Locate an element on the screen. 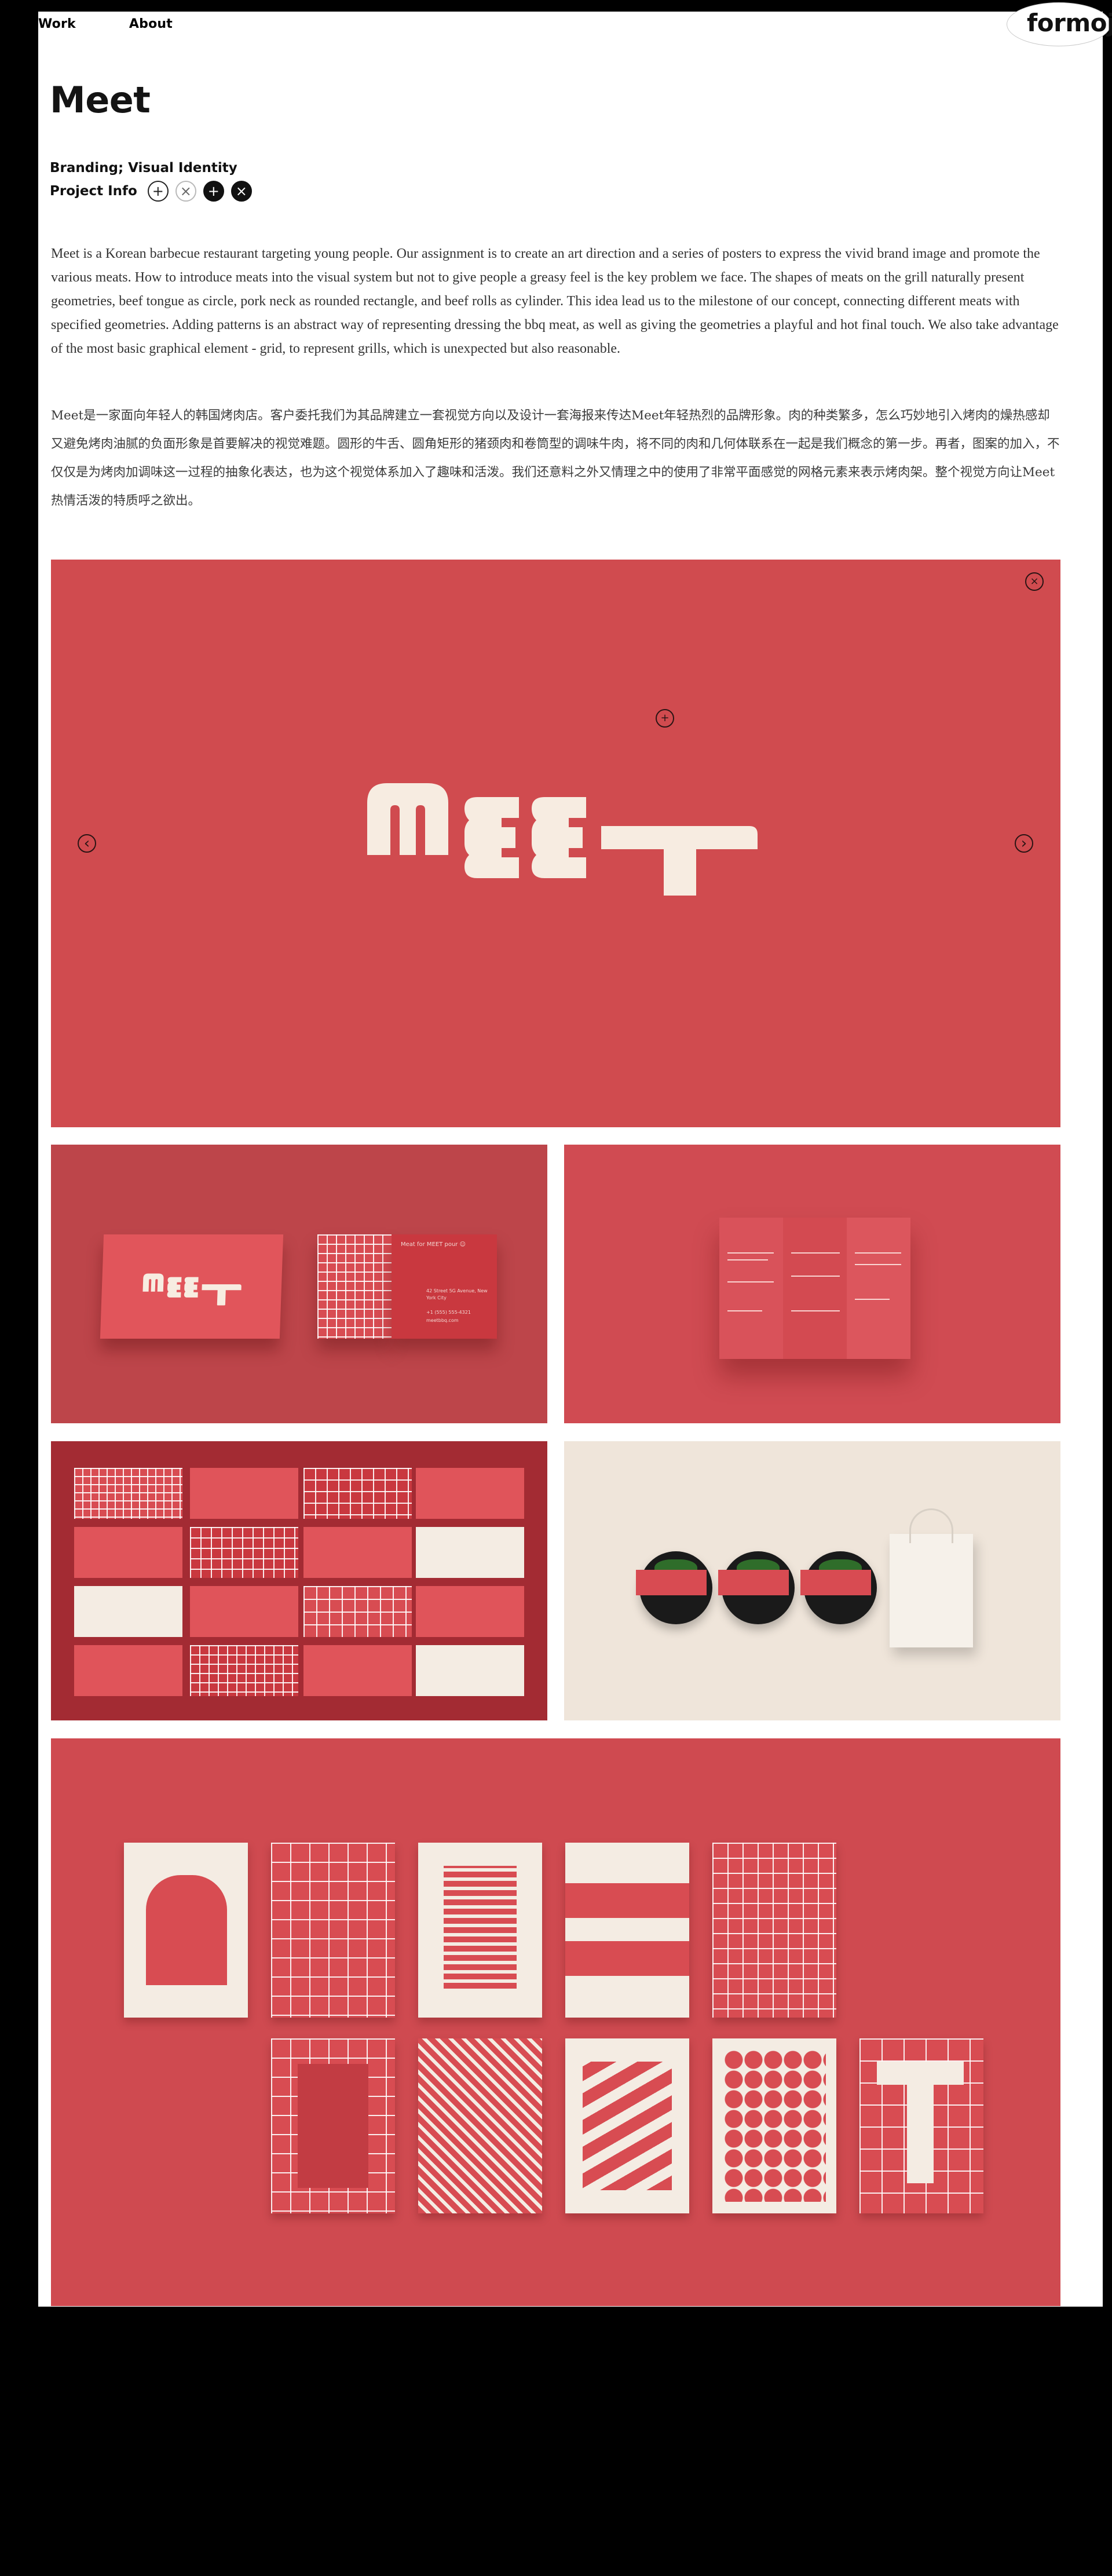  poster-e-stripes is located at coordinates (480, 1930).